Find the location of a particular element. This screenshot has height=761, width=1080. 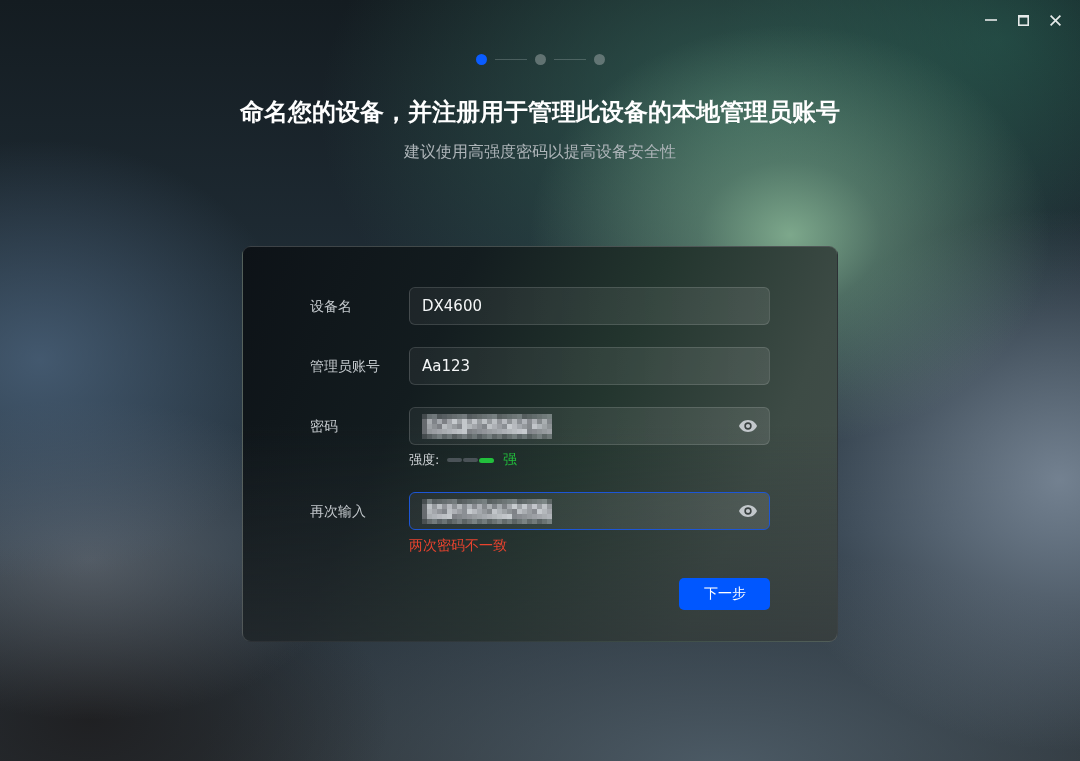

error-message: 两次密码不一致 is located at coordinates (458, 545).